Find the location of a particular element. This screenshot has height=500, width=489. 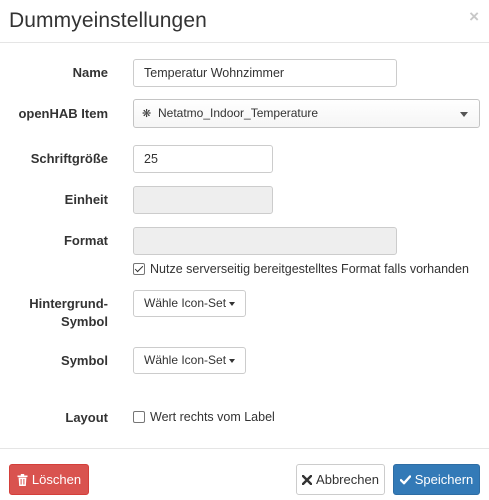

trash-icon is located at coordinates (22, 479).